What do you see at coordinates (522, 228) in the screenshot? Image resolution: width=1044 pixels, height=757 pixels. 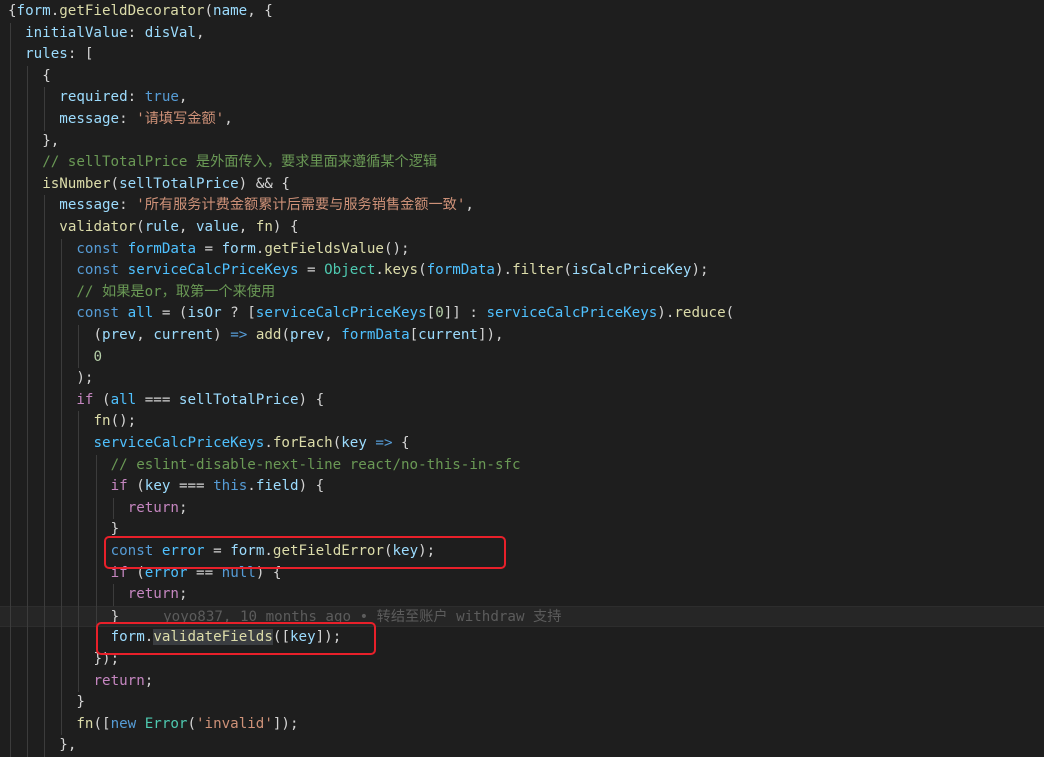 I see `code-line: validator(rule, value, fn) {` at bounding box center [522, 228].